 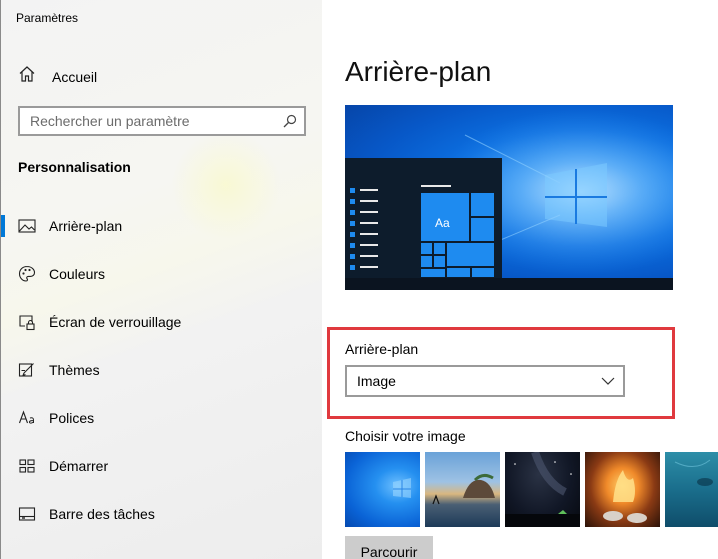 What do you see at coordinates (162, 466) in the screenshot?
I see `sidebar-item-demarrer: Démarrer` at bounding box center [162, 466].